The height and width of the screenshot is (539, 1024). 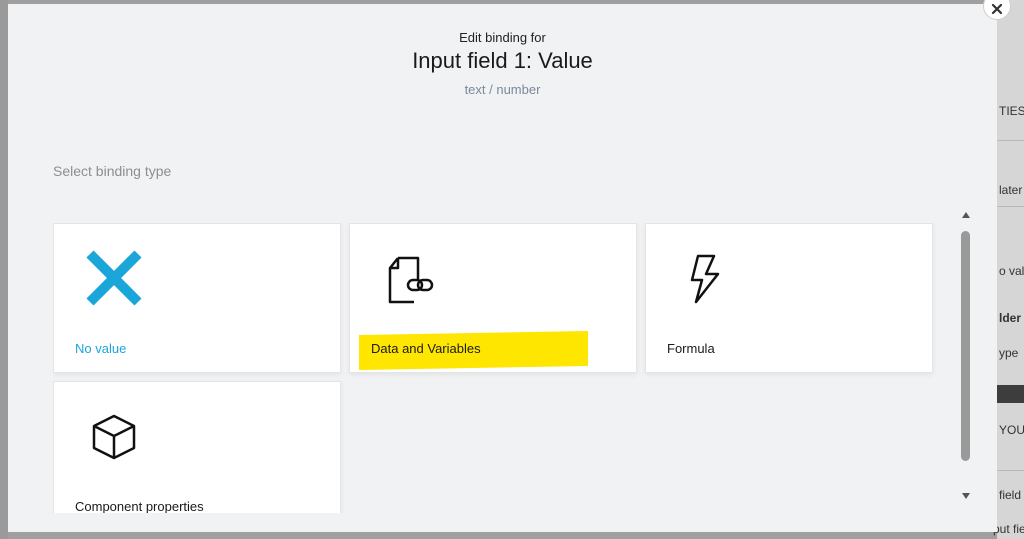 What do you see at coordinates (139, 506) in the screenshot?
I see `binding-card-label: Component properties` at bounding box center [139, 506].